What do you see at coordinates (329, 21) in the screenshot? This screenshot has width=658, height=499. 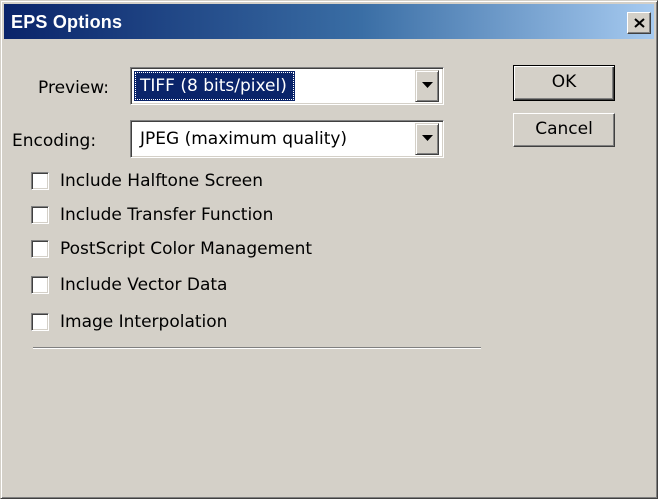 I see `title-bar: EPS Options` at bounding box center [329, 21].